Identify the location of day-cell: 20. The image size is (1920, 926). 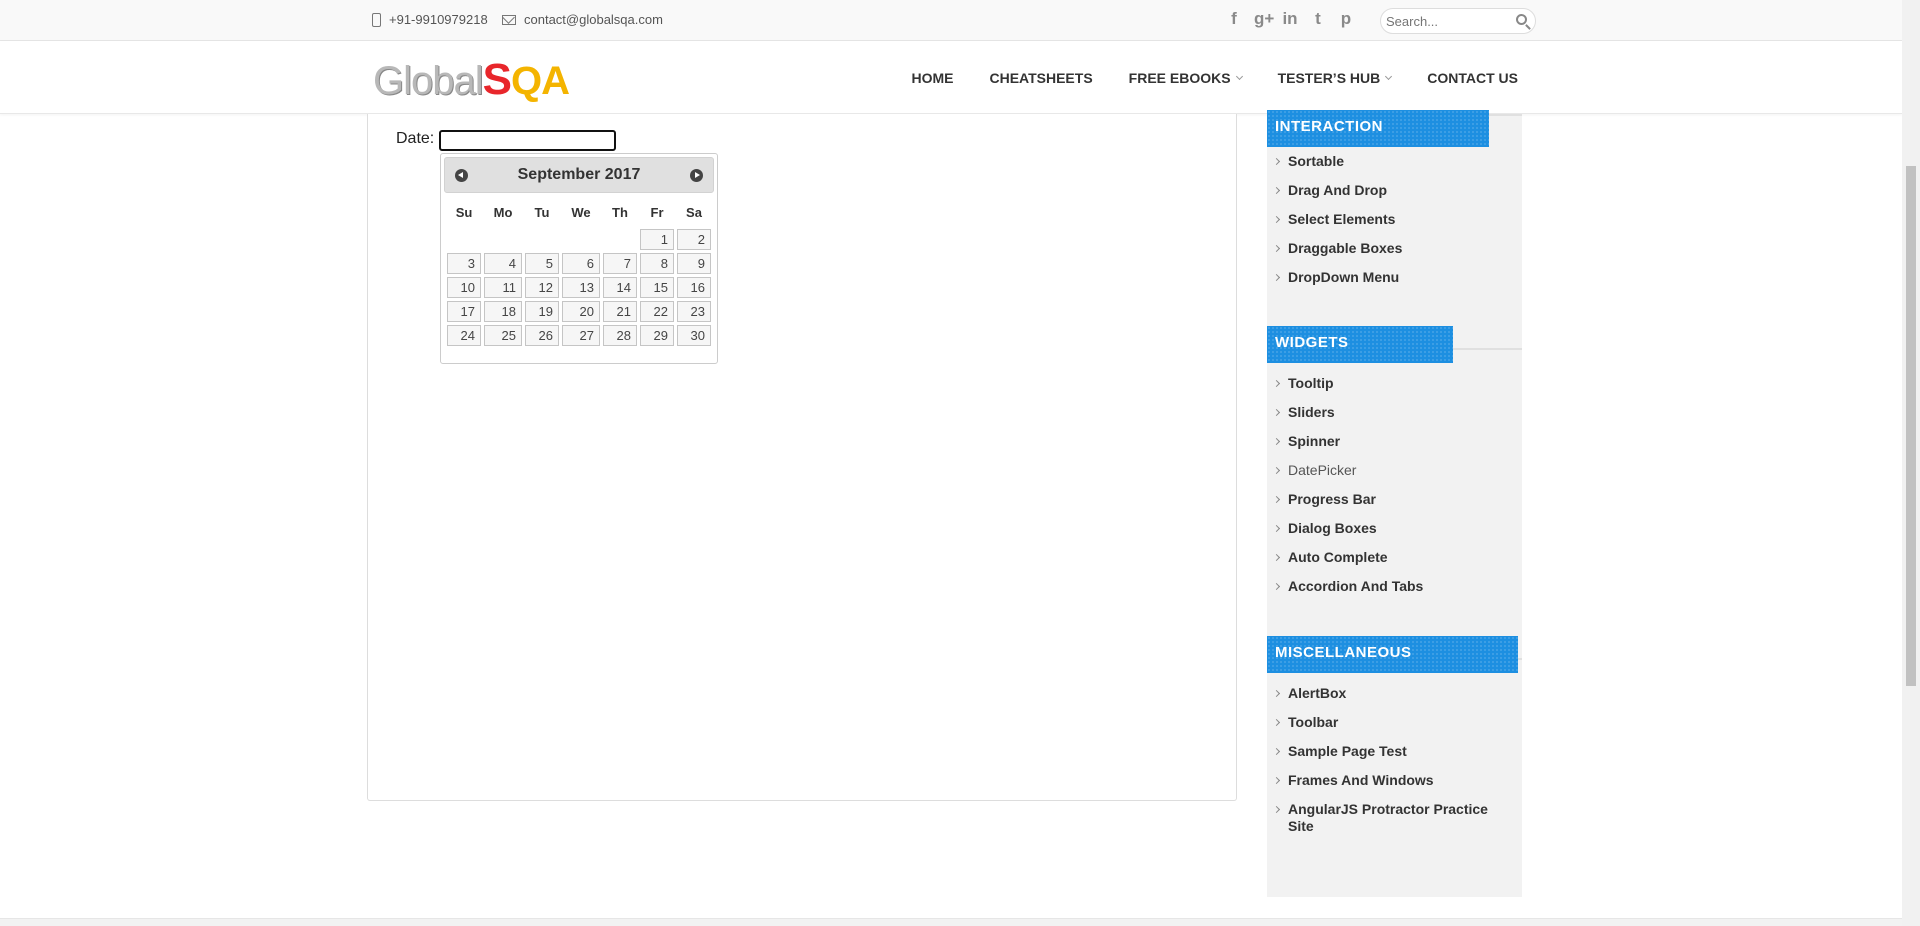
(581, 311).